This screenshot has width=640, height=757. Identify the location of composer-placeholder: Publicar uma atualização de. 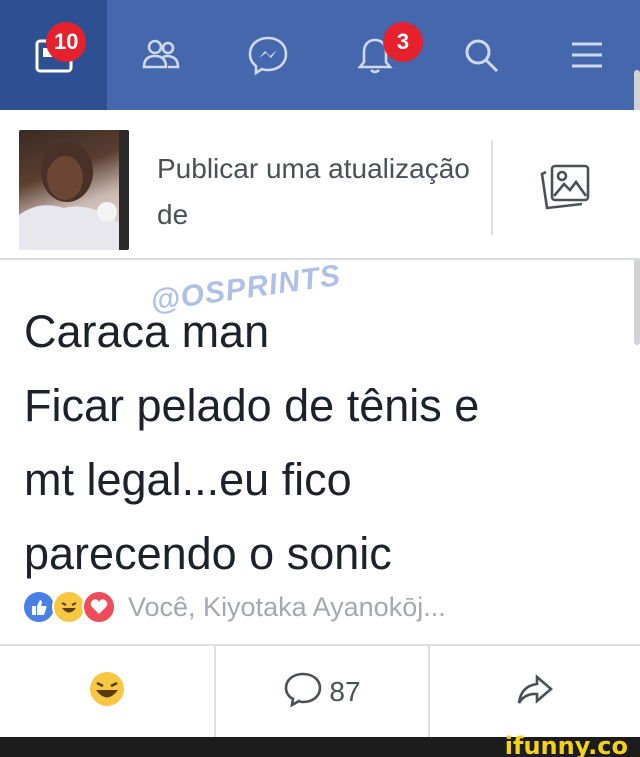
(317, 192).